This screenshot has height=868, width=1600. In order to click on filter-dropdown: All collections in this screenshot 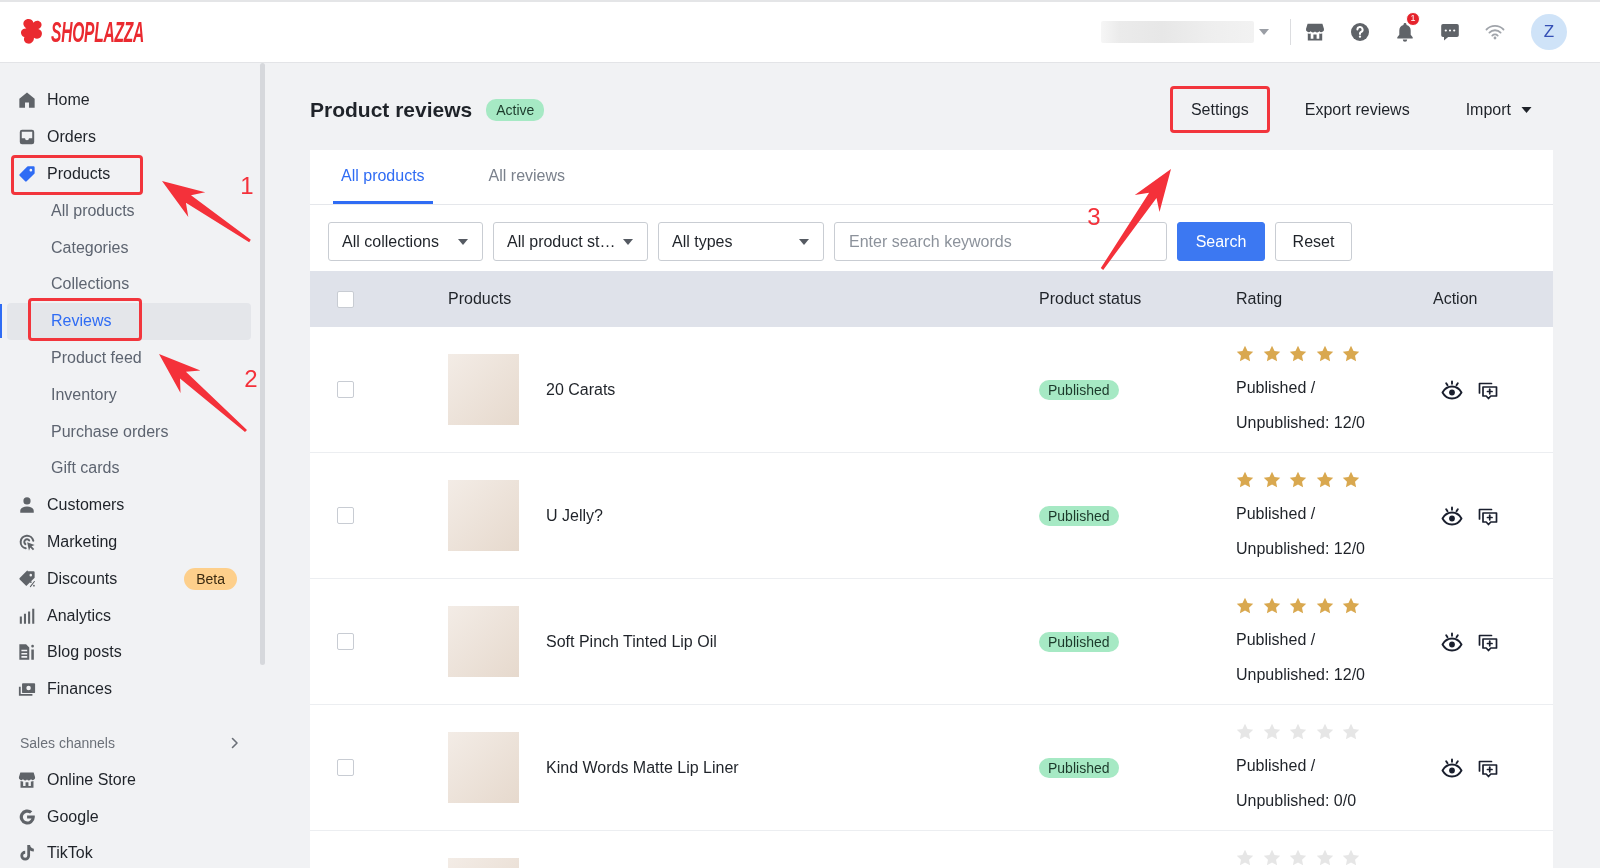, I will do `click(405, 241)`.